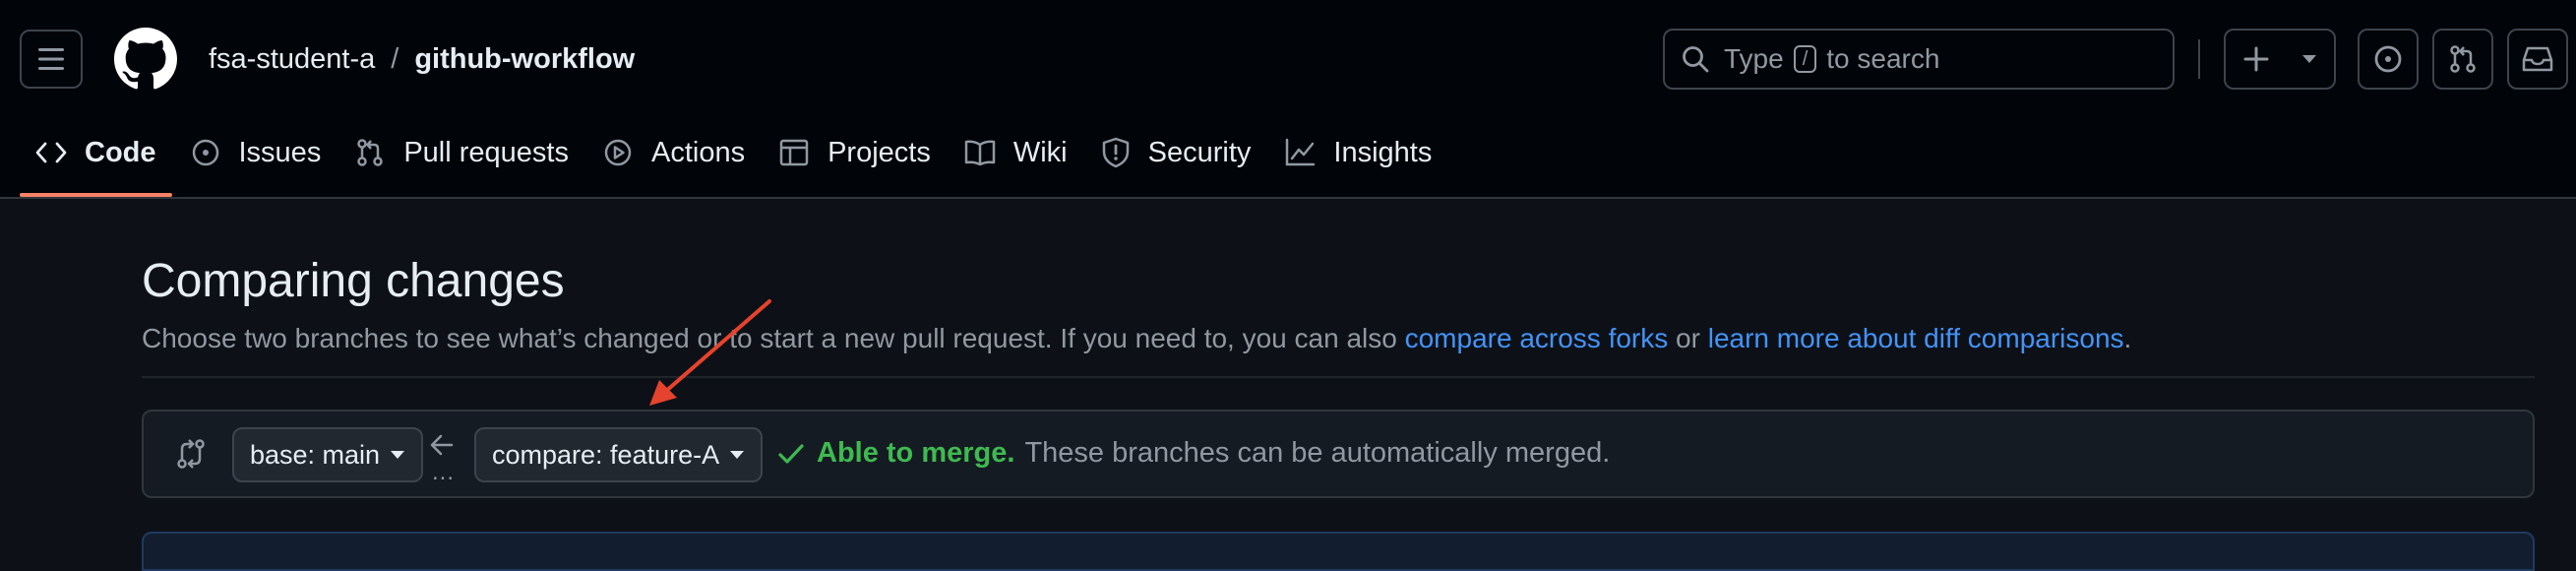  What do you see at coordinates (794, 152) in the screenshot?
I see `table-icon` at bounding box center [794, 152].